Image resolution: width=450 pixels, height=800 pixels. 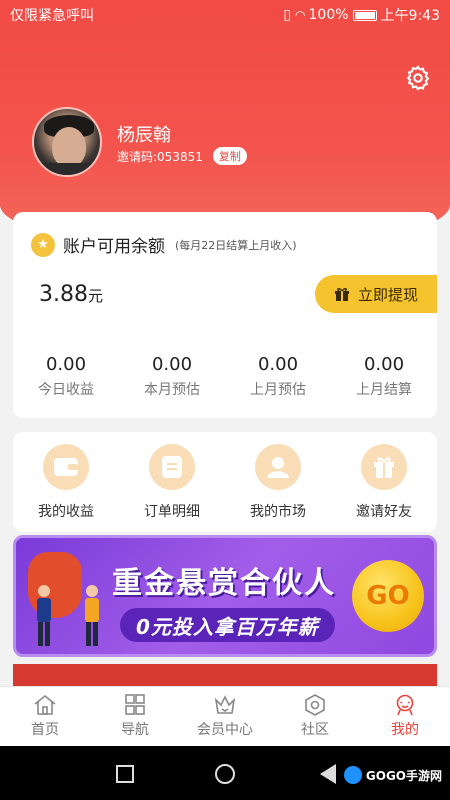 What do you see at coordinates (227, 625) in the screenshot?
I see `banner-subtitle: 0元投入拿百万年薪` at bounding box center [227, 625].